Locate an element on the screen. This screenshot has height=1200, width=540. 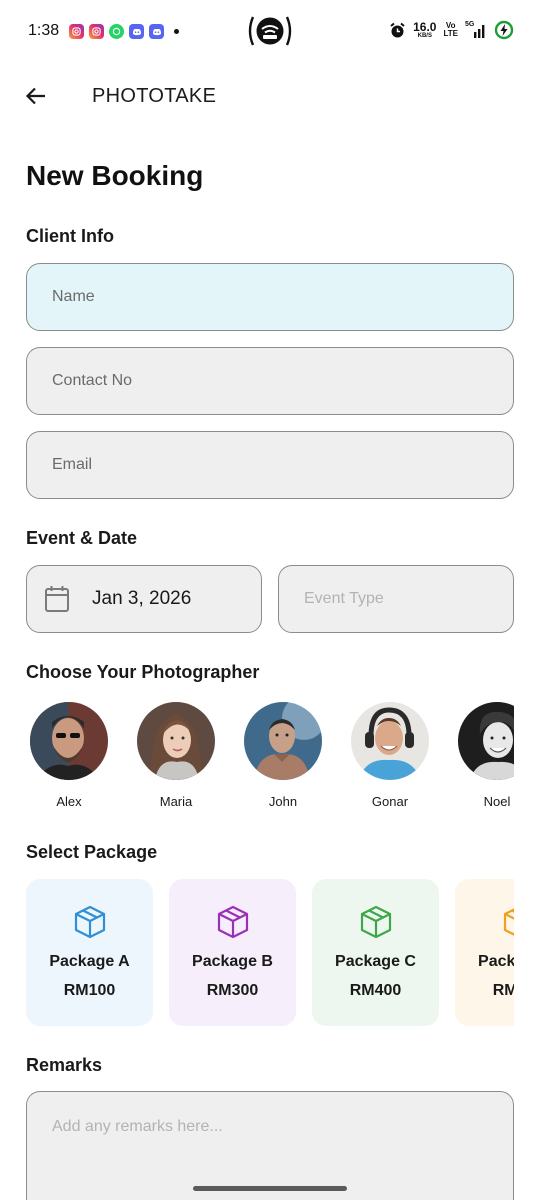
date-picker: Jan 3, 2026 is located at coordinates (144, 599).